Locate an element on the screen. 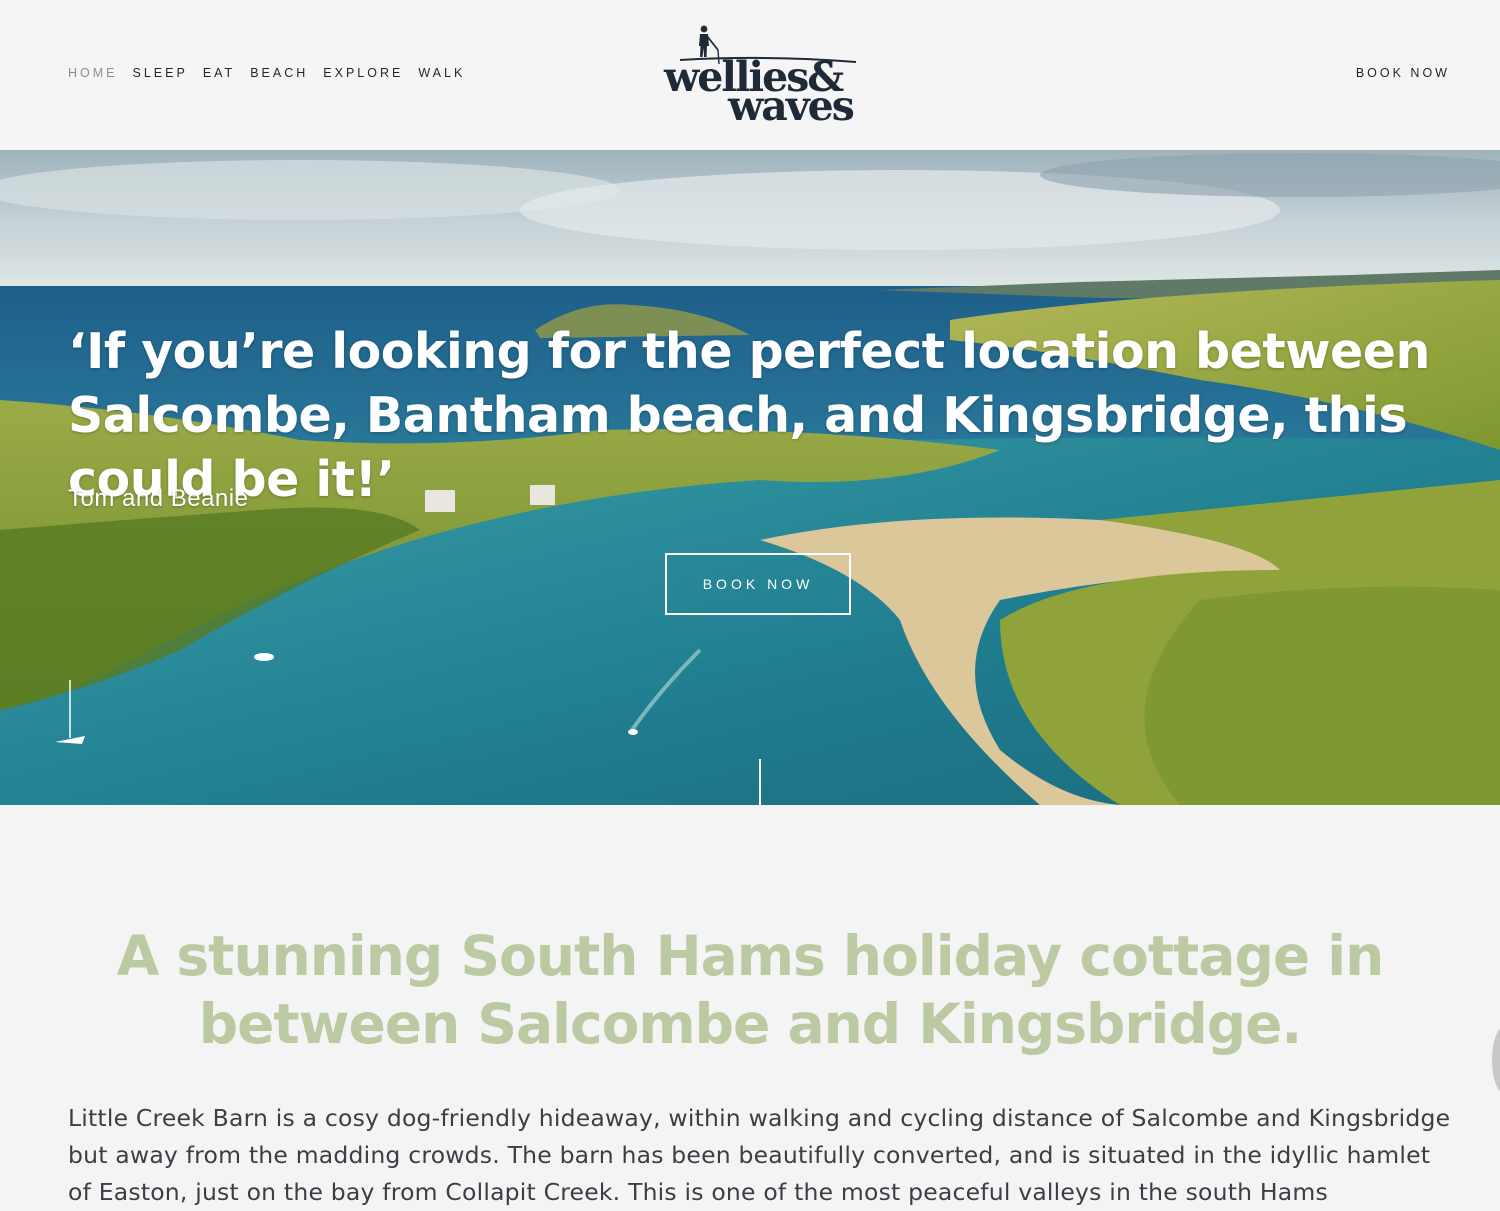 This screenshot has height=1211, width=1500. main-nav: HOME SLEEP EAT BEACH EXPLORE WALK is located at coordinates (274, 73).